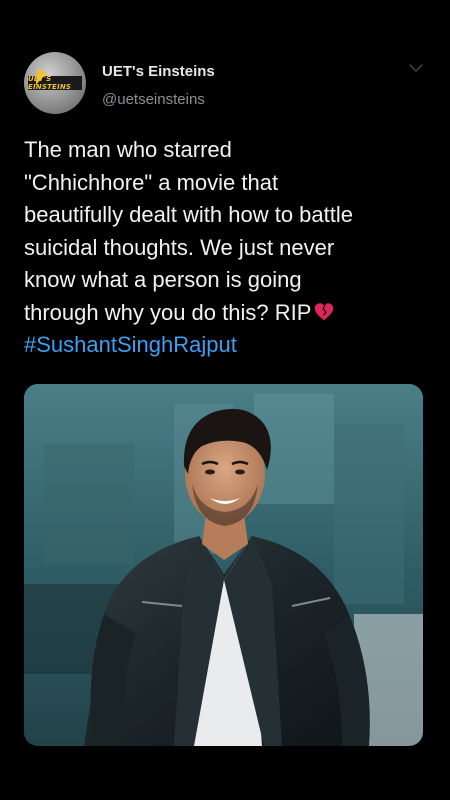  I want to click on tweet-text-line: beautifully dealt with how to battle, so click(188, 214).